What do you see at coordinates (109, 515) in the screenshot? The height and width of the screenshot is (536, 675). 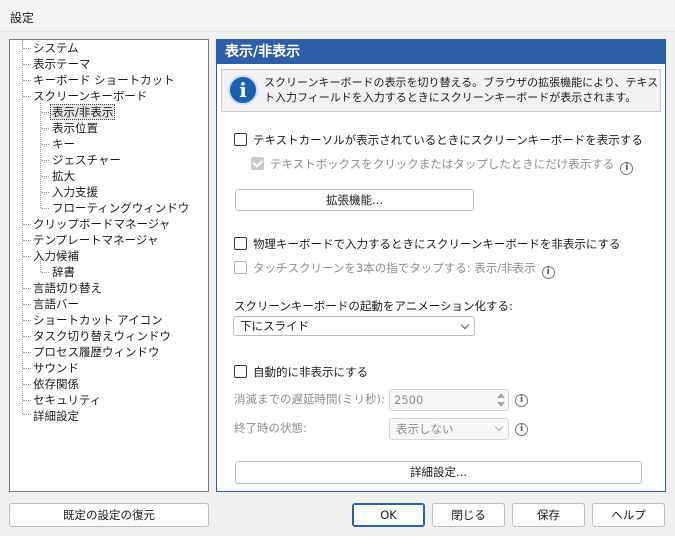 I see `restore-defaults-button: 既定の設定の復元` at bounding box center [109, 515].